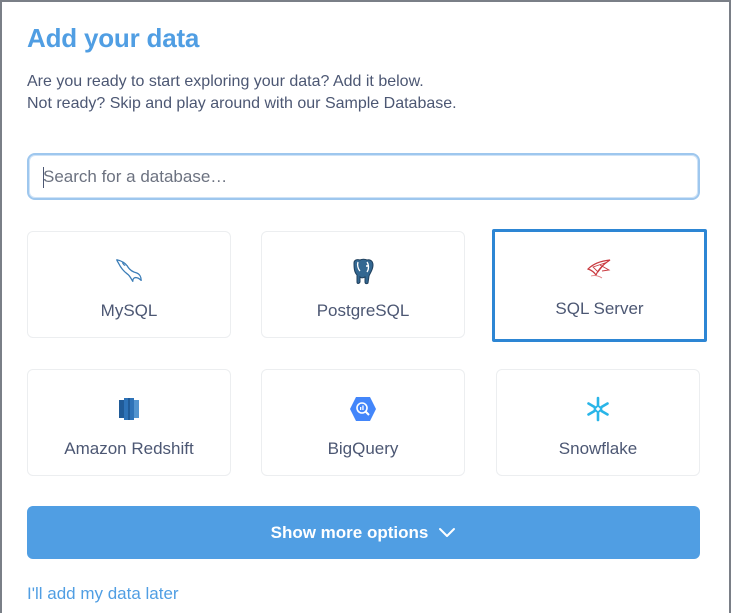  I want to click on database-card-amazon-redshift: Amazon Redshift, so click(129, 422).